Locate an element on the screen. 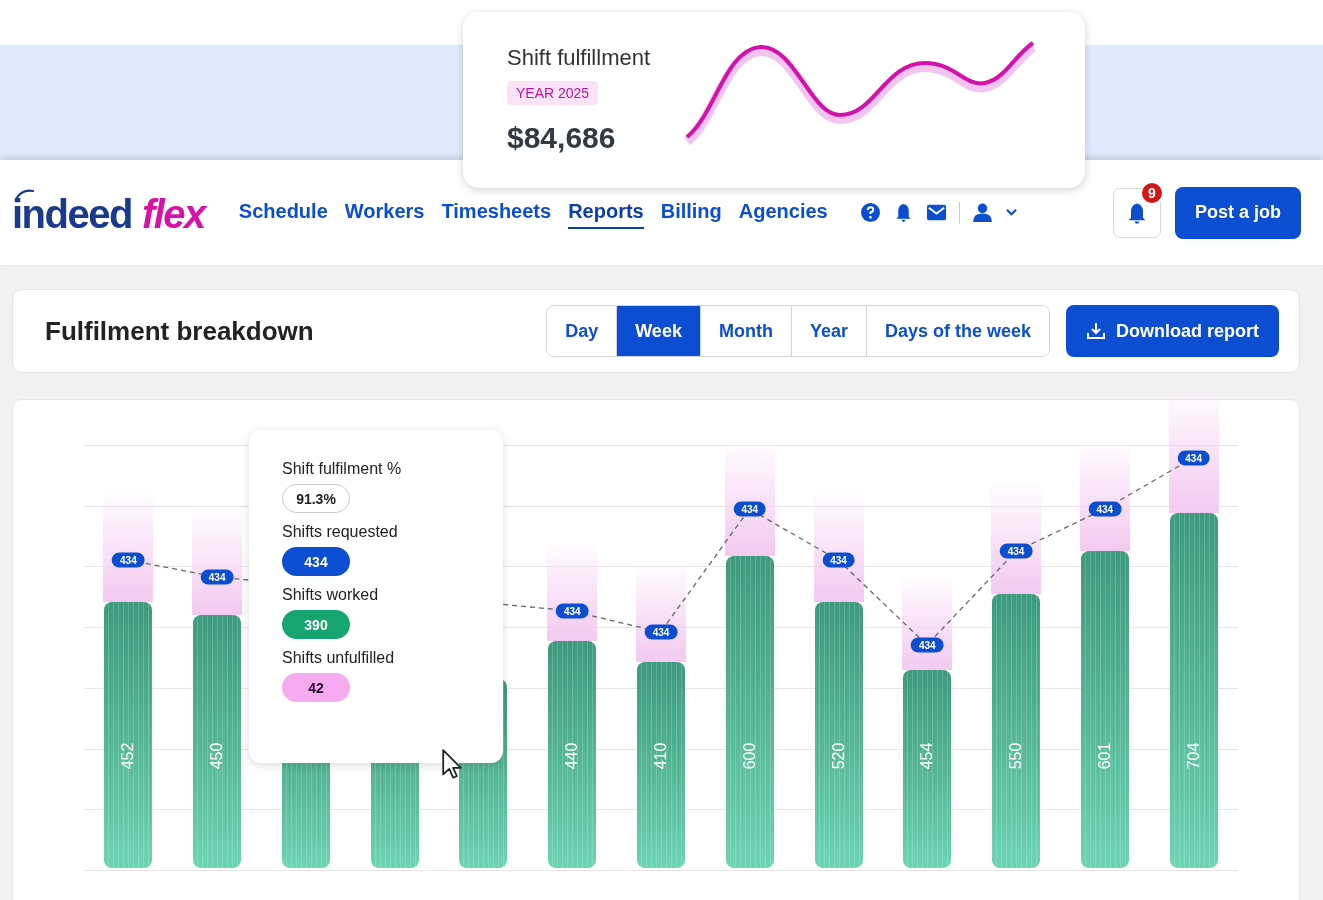 The image size is (1323, 900). nav-link: Billing is located at coordinates (691, 212).